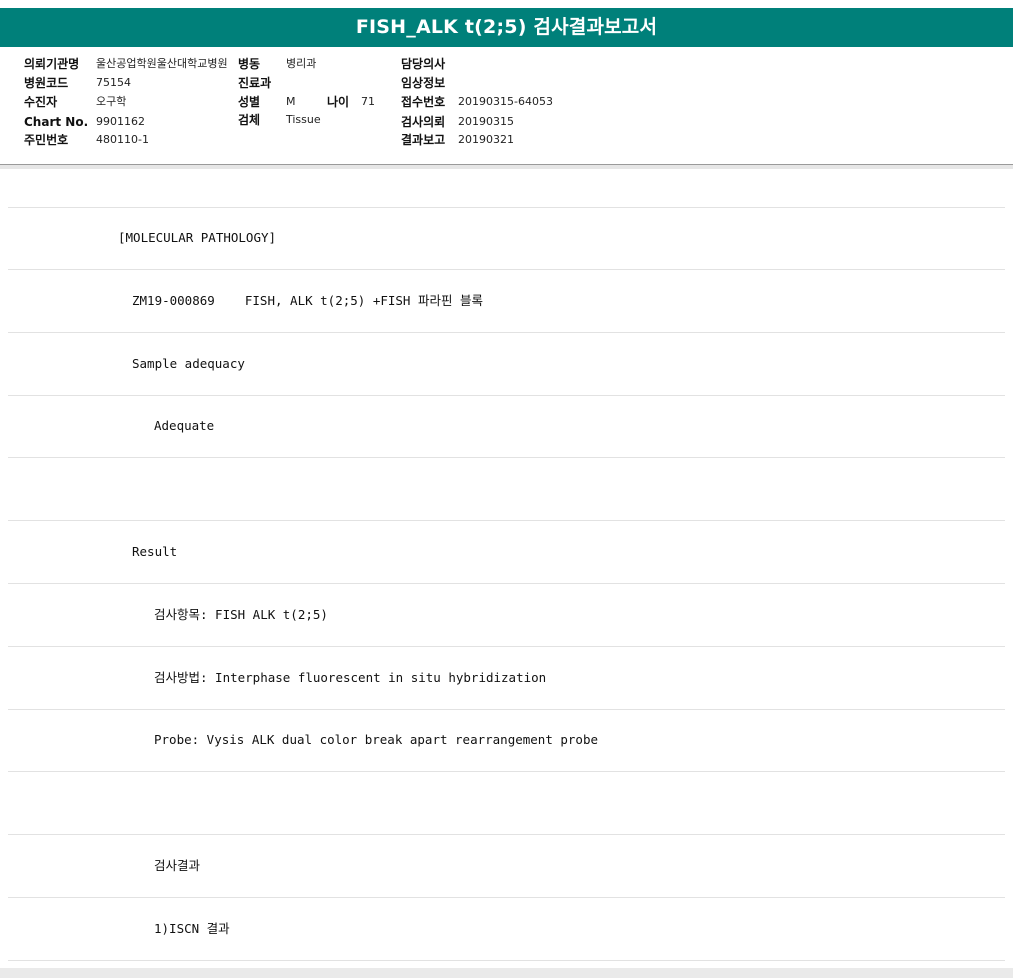 This screenshot has height=978, width=1013. What do you see at coordinates (188, 363) in the screenshot?
I see `sample-adequacy-heading: Sample adequacy` at bounding box center [188, 363].